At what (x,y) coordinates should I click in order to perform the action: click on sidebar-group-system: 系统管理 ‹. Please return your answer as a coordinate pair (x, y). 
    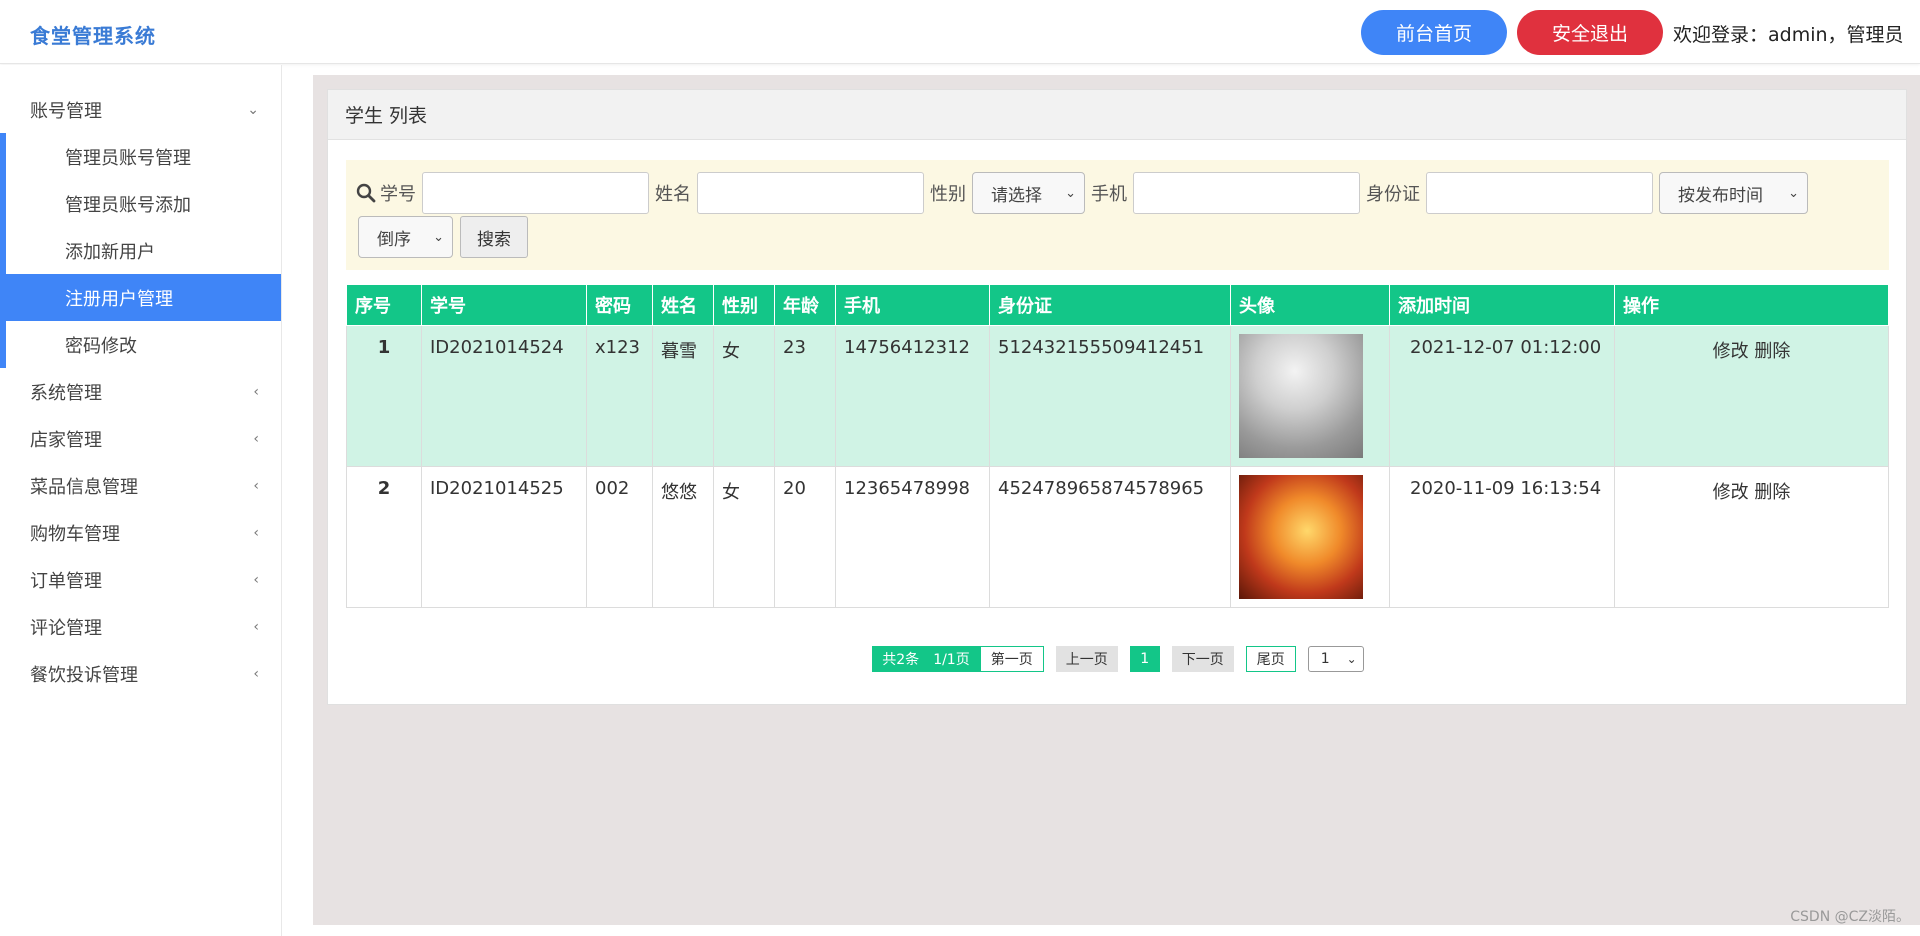
    Looking at the image, I should click on (140, 391).